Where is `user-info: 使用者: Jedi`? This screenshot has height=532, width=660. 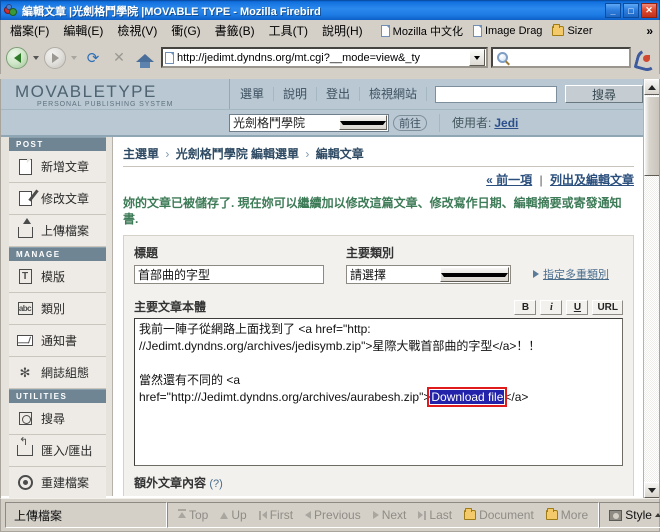
user-info: 使用者: Jedi is located at coordinates (478, 122).